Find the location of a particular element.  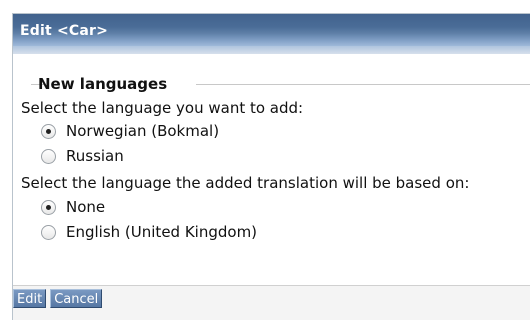

edit-button: Edit is located at coordinates (30, 298).